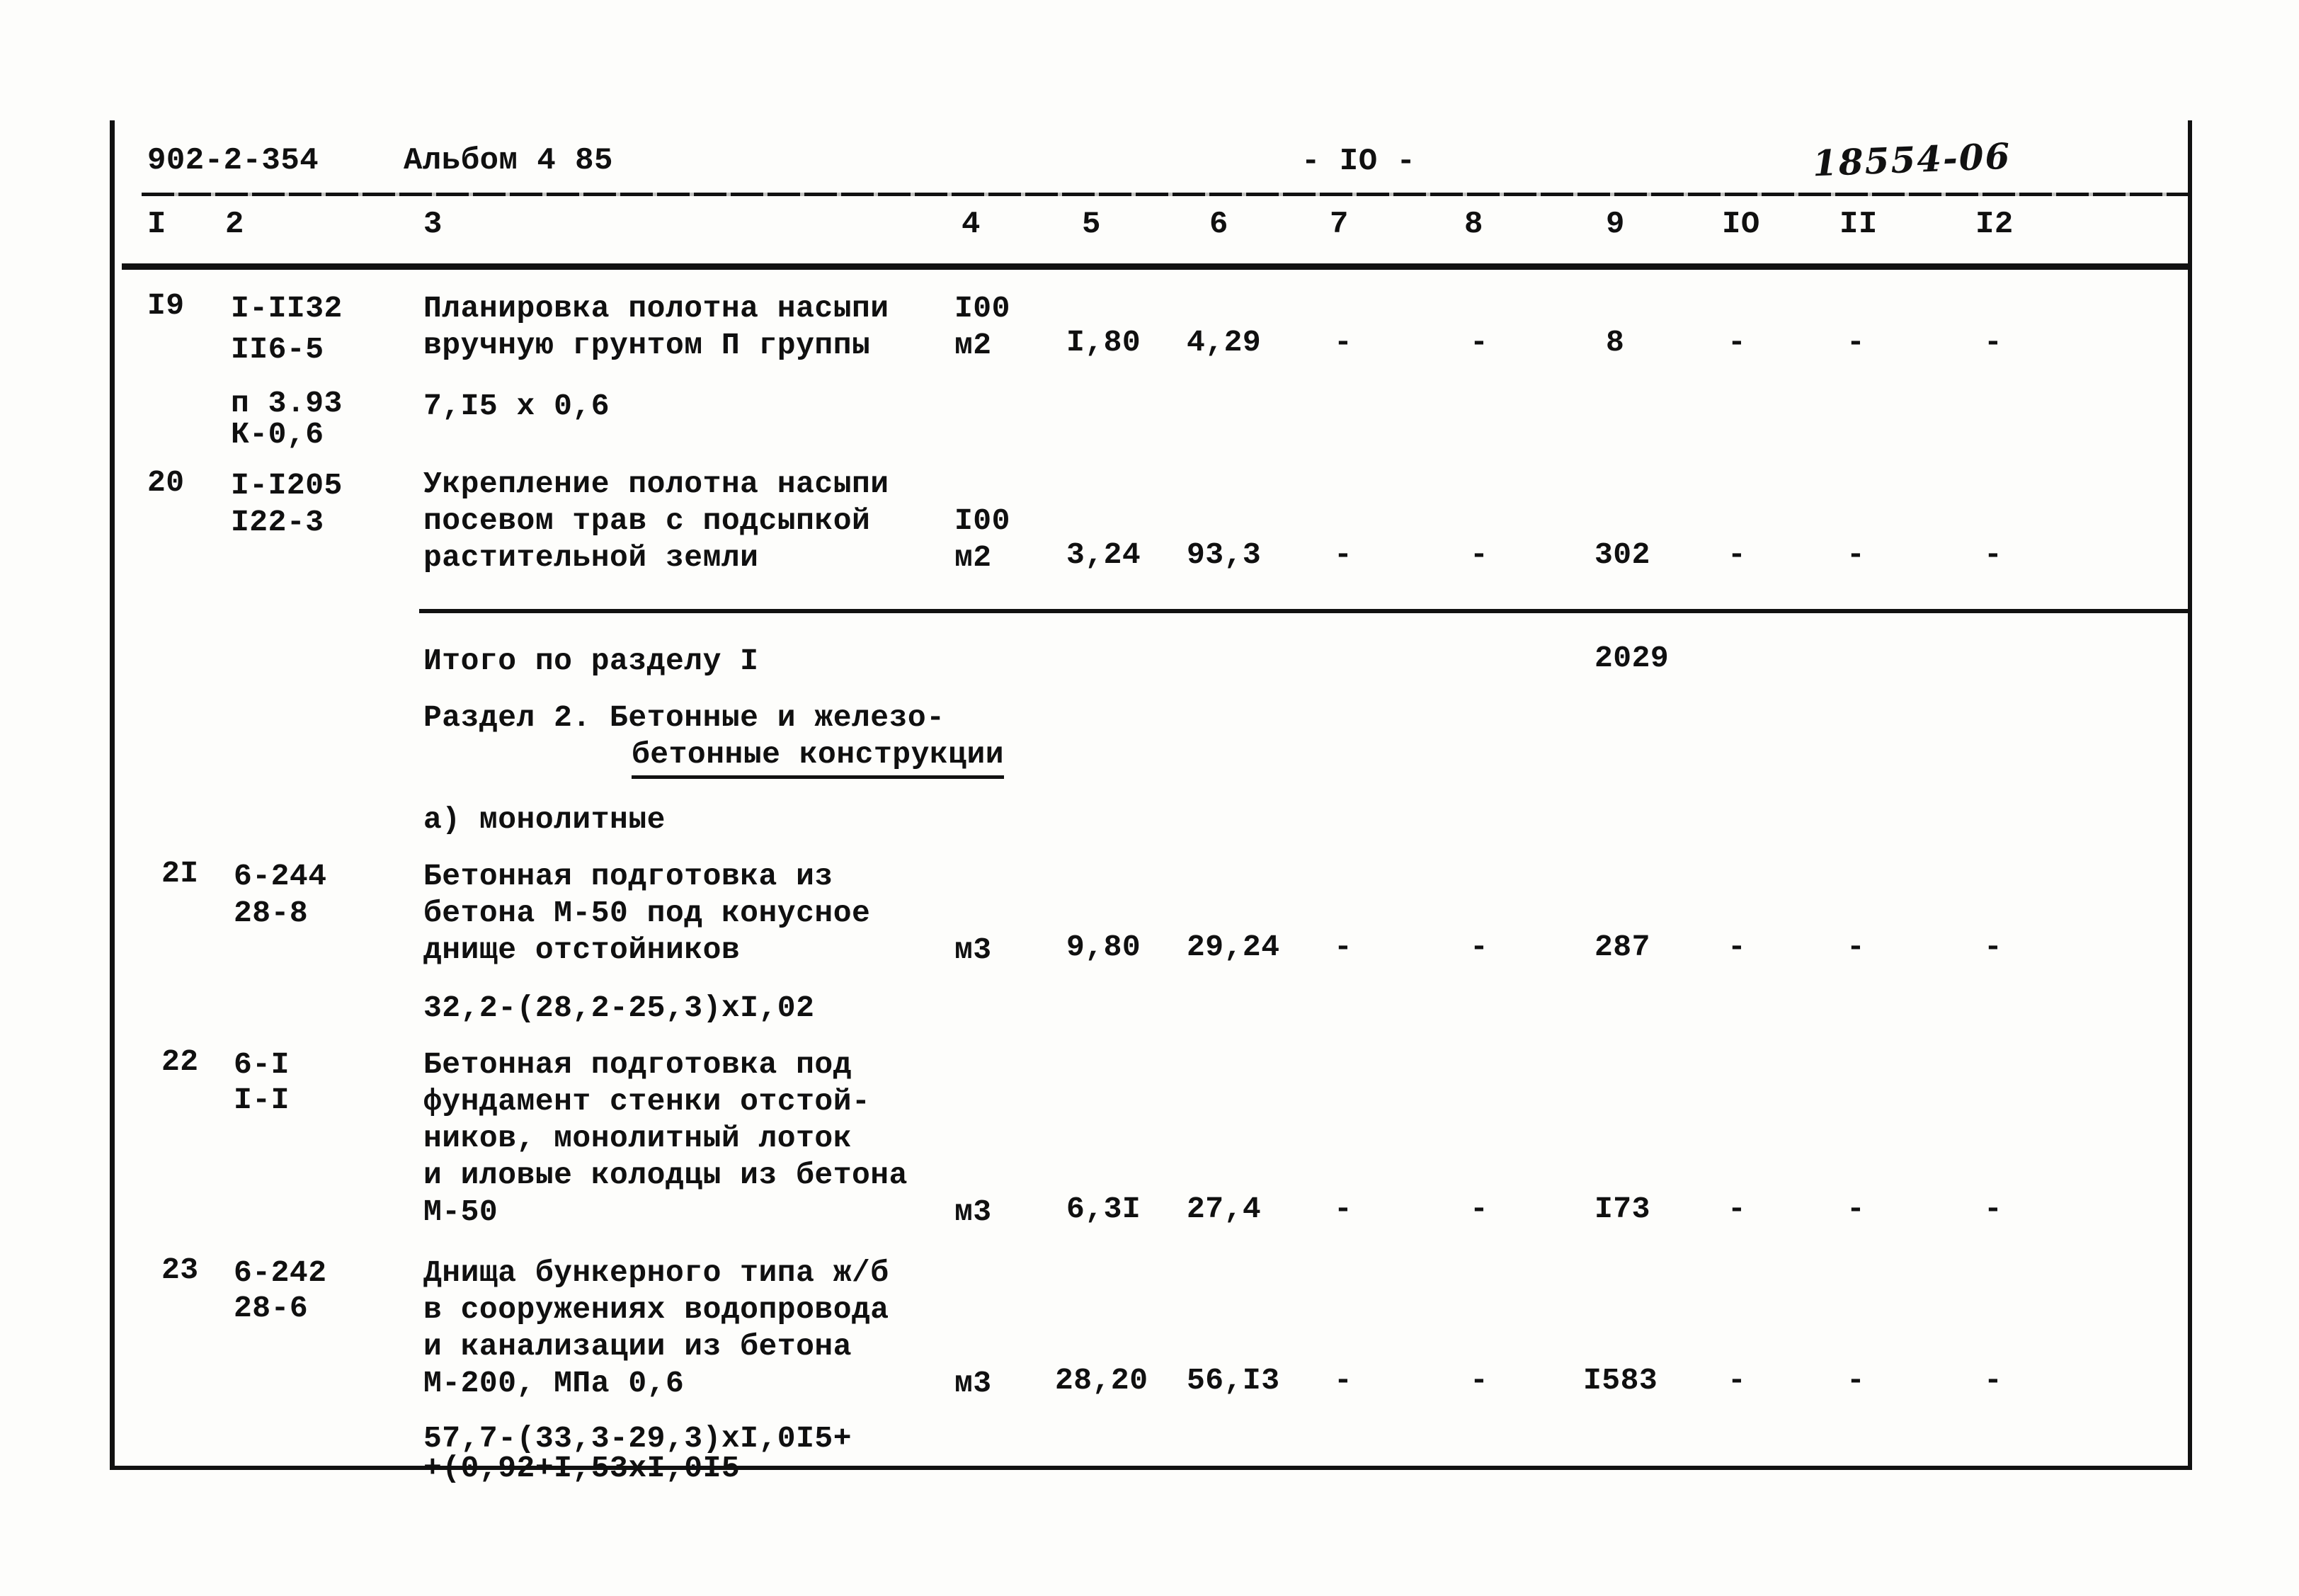 The height and width of the screenshot is (1596, 2299). What do you see at coordinates (684, 717) in the screenshot?
I see `section-title-line-1: Раздел 2. Бетонные и железо-` at bounding box center [684, 717].